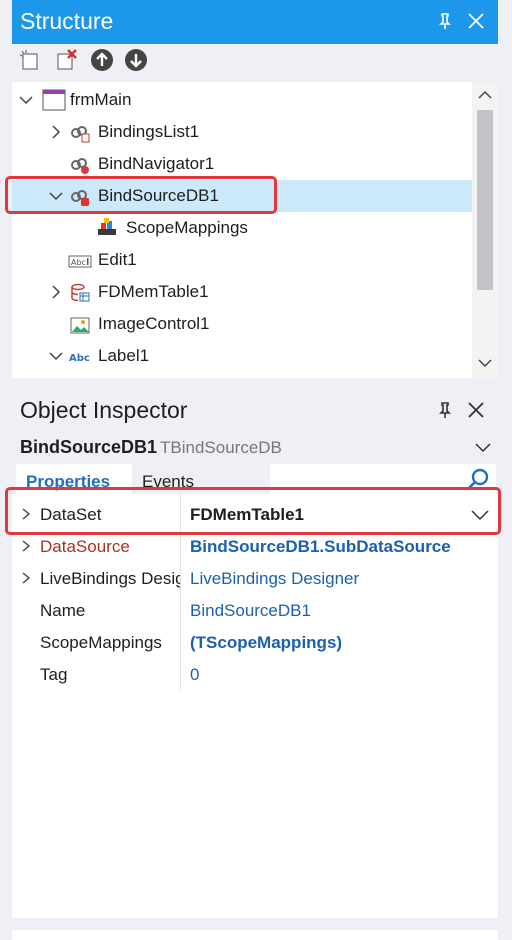 The height and width of the screenshot is (940, 512). What do you see at coordinates (255, 935) in the screenshot?
I see `bottom-panel-edge` at bounding box center [255, 935].